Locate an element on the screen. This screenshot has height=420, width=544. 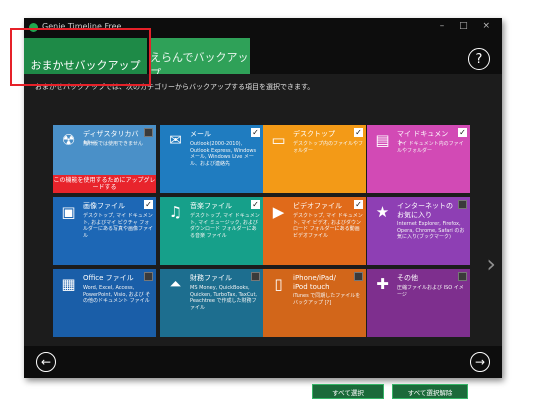
phone-icon: ▯ is located at coordinates (278, 284).